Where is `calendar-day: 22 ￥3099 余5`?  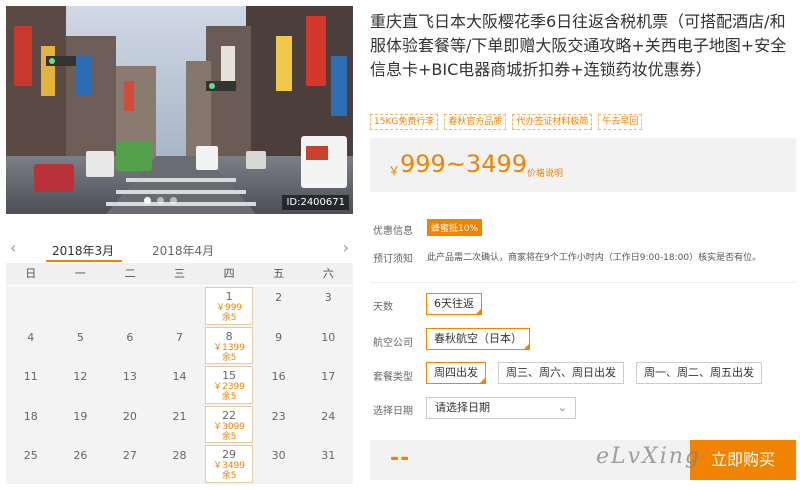
calendar-day: 22 ￥3099 余5 is located at coordinates (229, 424).